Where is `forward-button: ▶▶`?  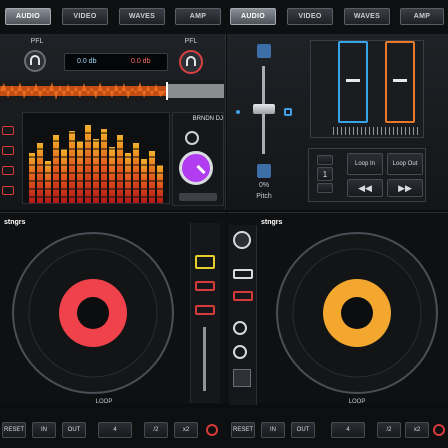
forward-button: ▶▶ is located at coordinates (405, 188).